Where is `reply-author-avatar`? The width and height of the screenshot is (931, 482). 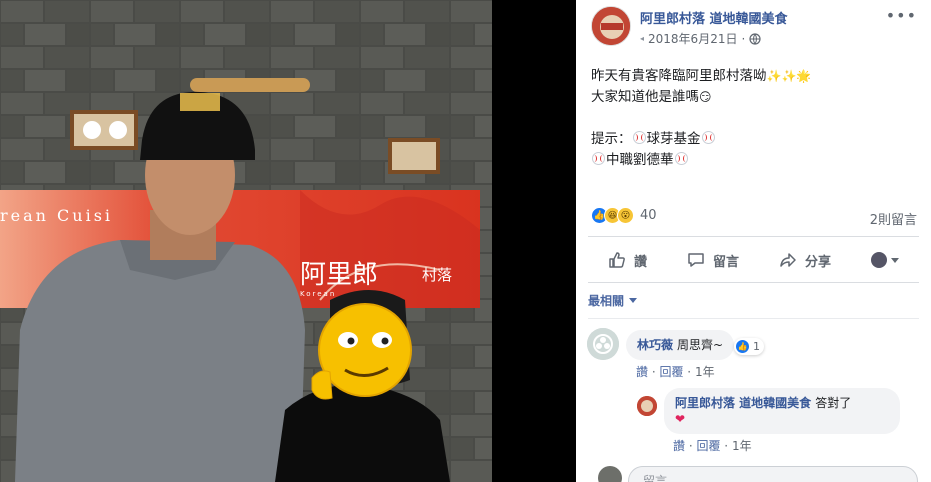 reply-author-avatar is located at coordinates (647, 406).